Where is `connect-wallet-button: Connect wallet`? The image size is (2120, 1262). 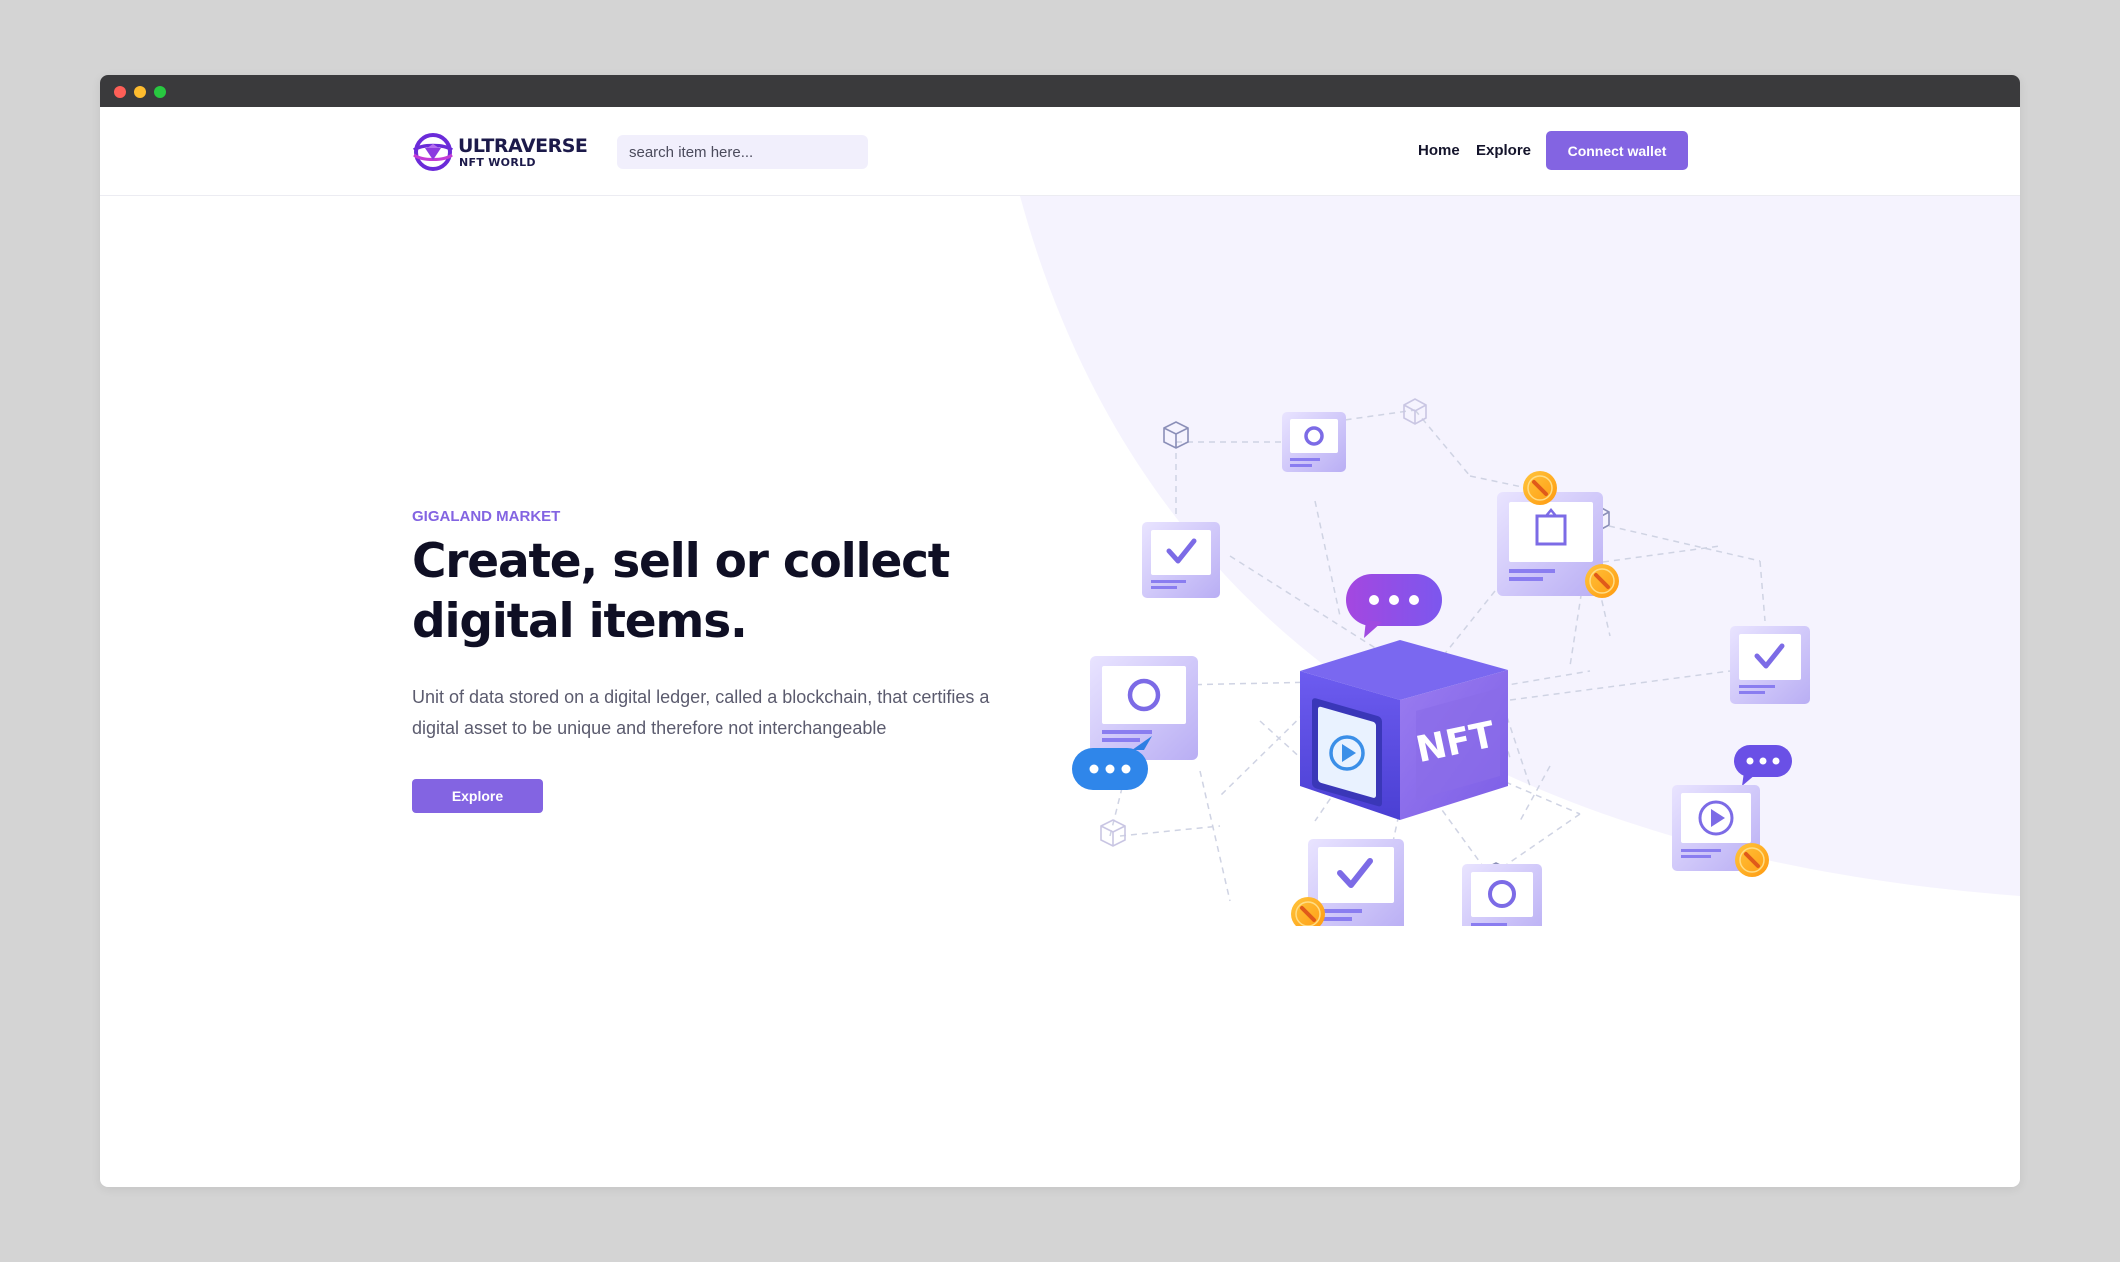
connect-wallet-button: Connect wallet is located at coordinates (1617, 150).